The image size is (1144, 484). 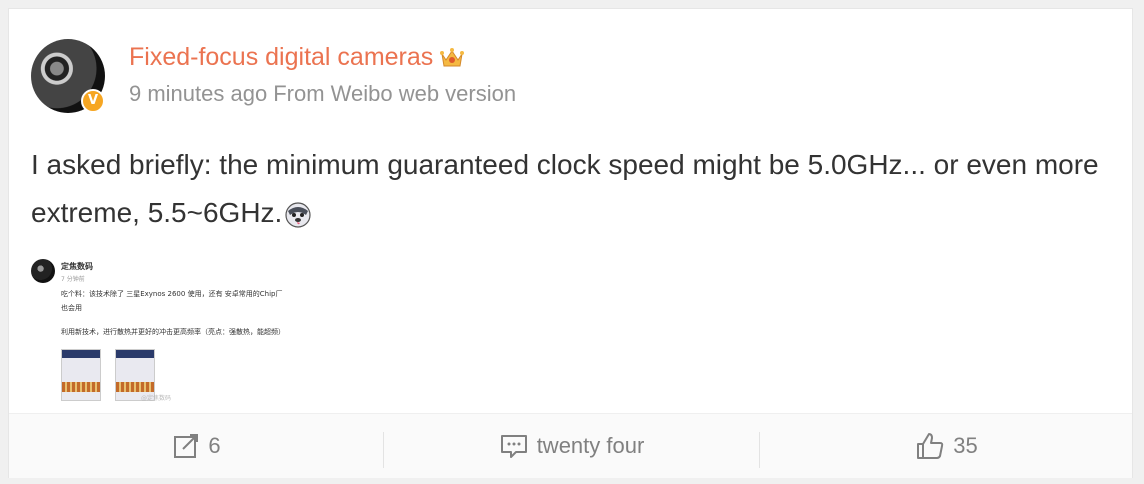 What do you see at coordinates (71, 308) in the screenshot?
I see `embedded-line-2: 也会用` at bounding box center [71, 308].